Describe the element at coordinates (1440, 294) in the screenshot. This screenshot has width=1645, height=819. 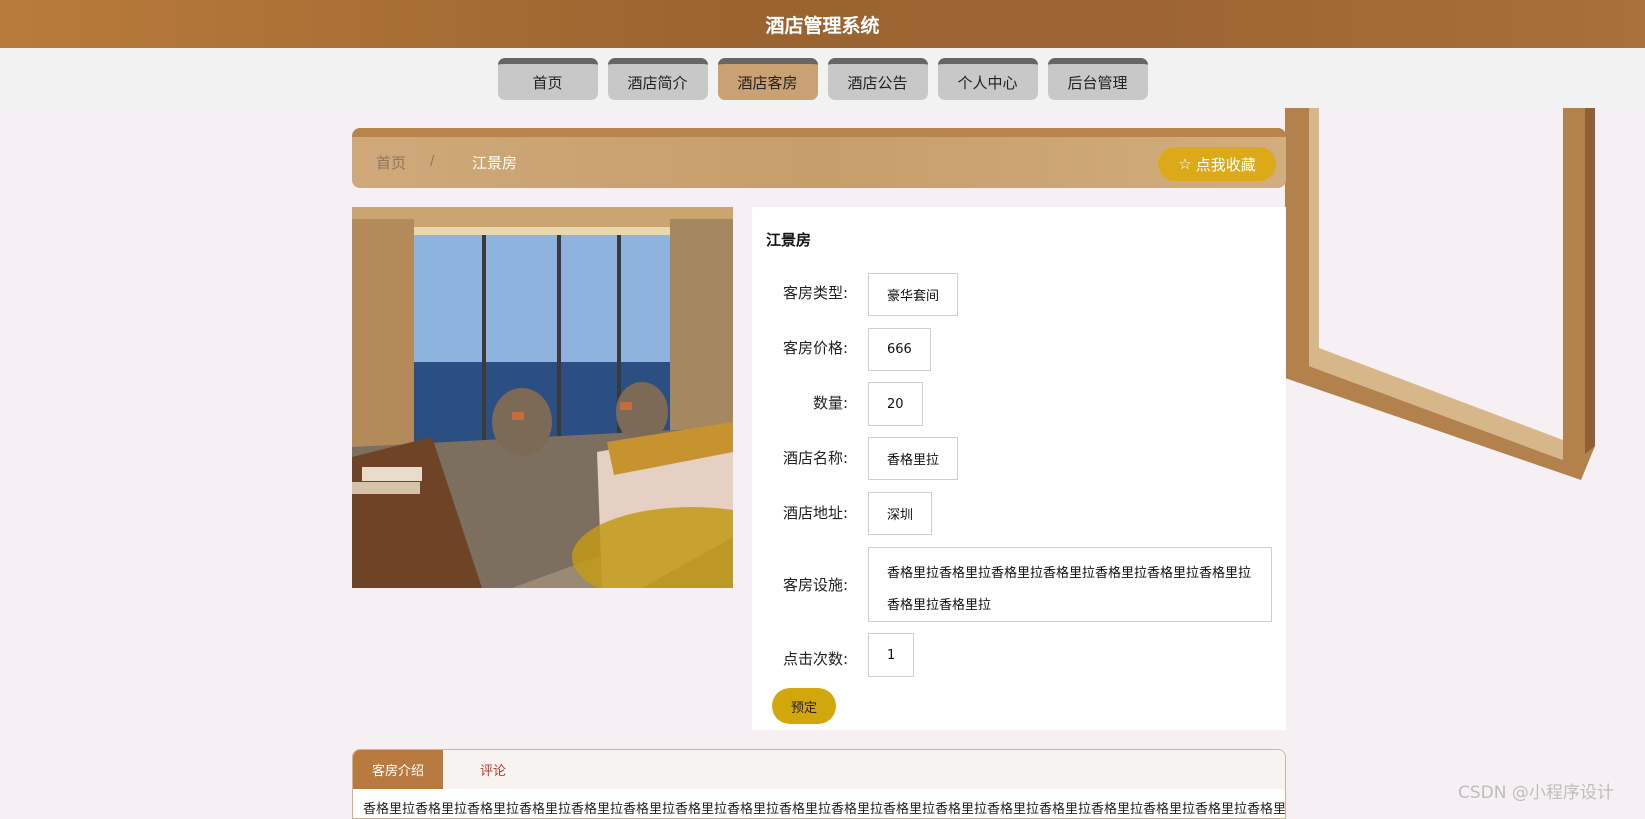
I see `decorative-picture-frame` at that location.